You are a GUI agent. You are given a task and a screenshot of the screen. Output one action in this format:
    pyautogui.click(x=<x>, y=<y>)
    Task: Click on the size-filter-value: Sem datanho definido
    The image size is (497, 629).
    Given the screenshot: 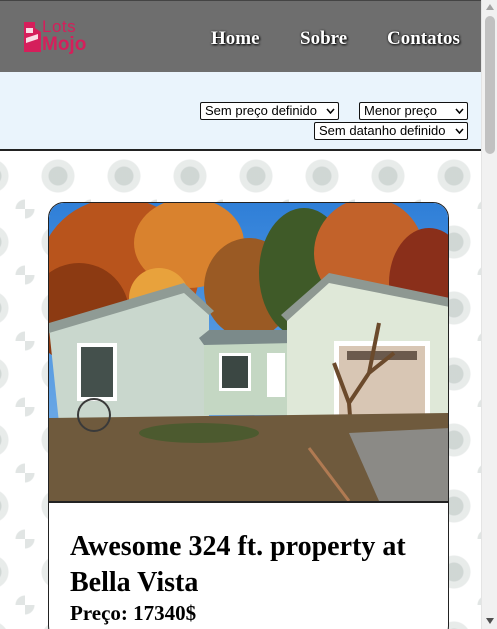 What is the action you would take?
    pyautogui.click(x=382, y=130)
    